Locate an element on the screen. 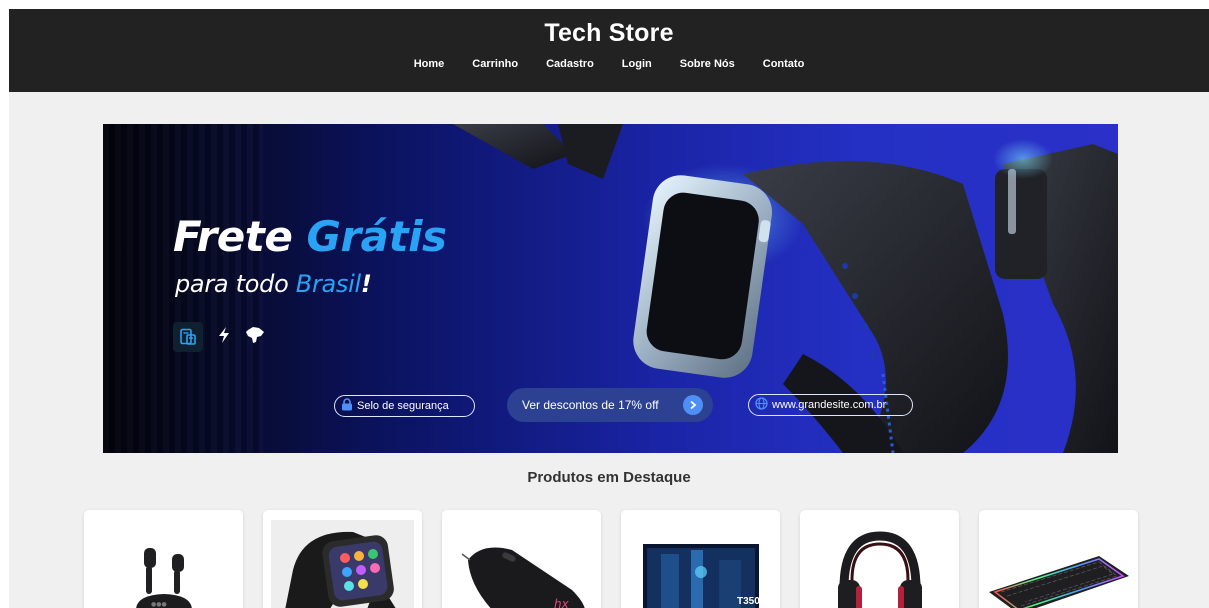  discount-cta-label: Ver descontos de 17% off is located at coordinates (590, 405).